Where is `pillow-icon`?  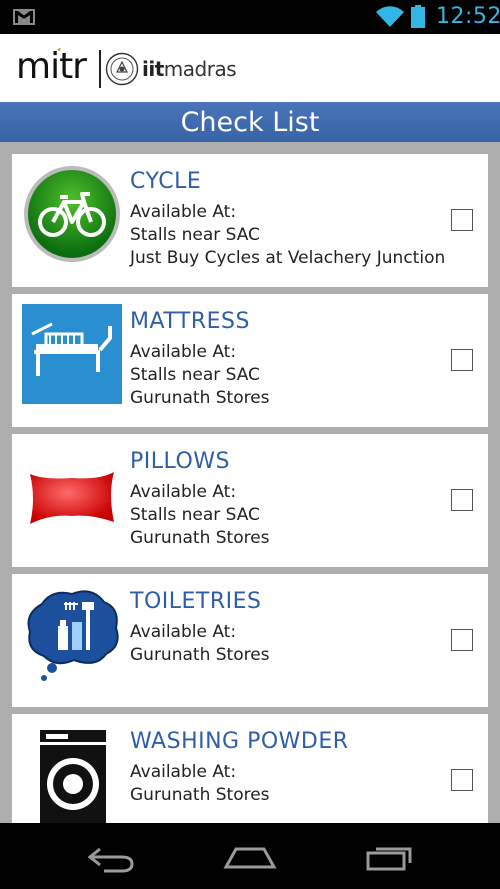 pillow-icon is located at coordinates (72, 498).